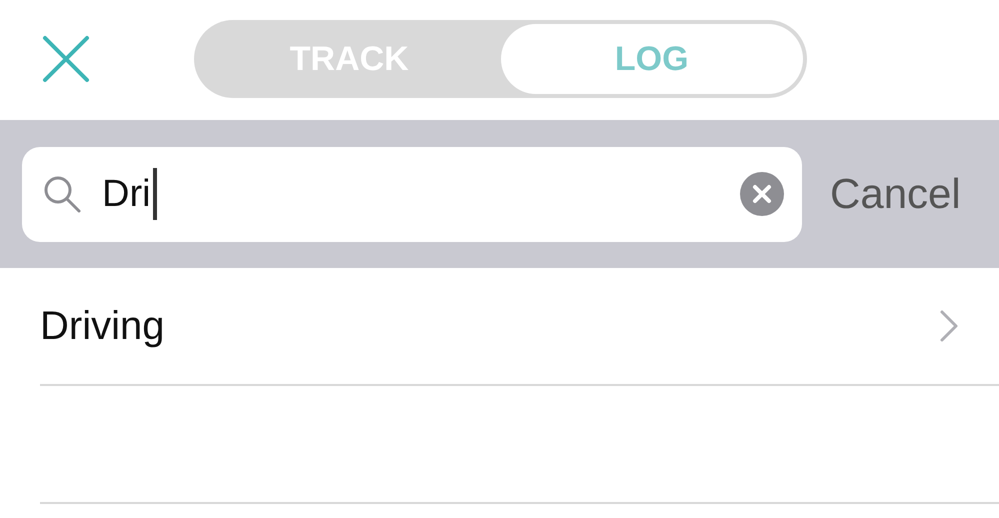 This screenshot has width=999, height=518. I want to click on search-icon, so click(62, 194).